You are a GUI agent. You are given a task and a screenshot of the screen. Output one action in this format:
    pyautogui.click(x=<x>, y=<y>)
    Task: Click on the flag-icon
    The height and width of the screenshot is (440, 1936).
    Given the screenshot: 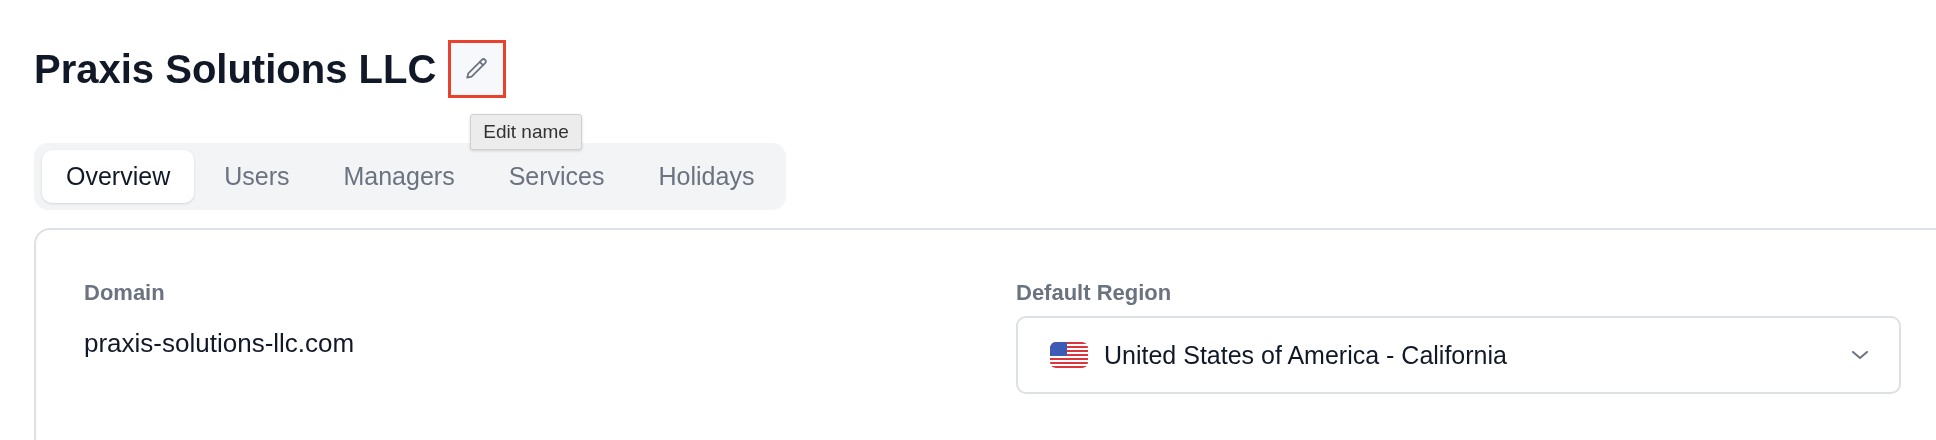 What is the action you would take?
    pyautogui.click(x=1069, y=355)
    